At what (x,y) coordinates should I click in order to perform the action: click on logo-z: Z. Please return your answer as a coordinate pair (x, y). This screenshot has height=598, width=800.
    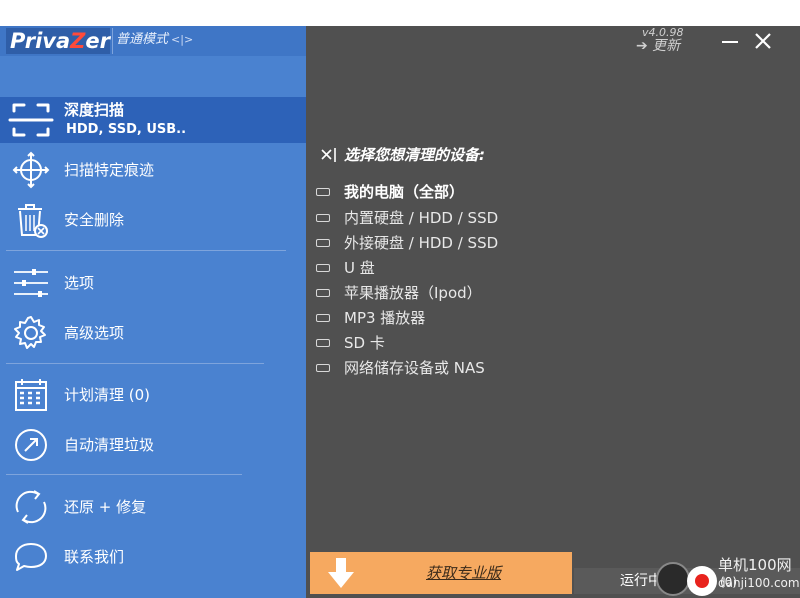
    Looking at the image, I should click on (78, 41).